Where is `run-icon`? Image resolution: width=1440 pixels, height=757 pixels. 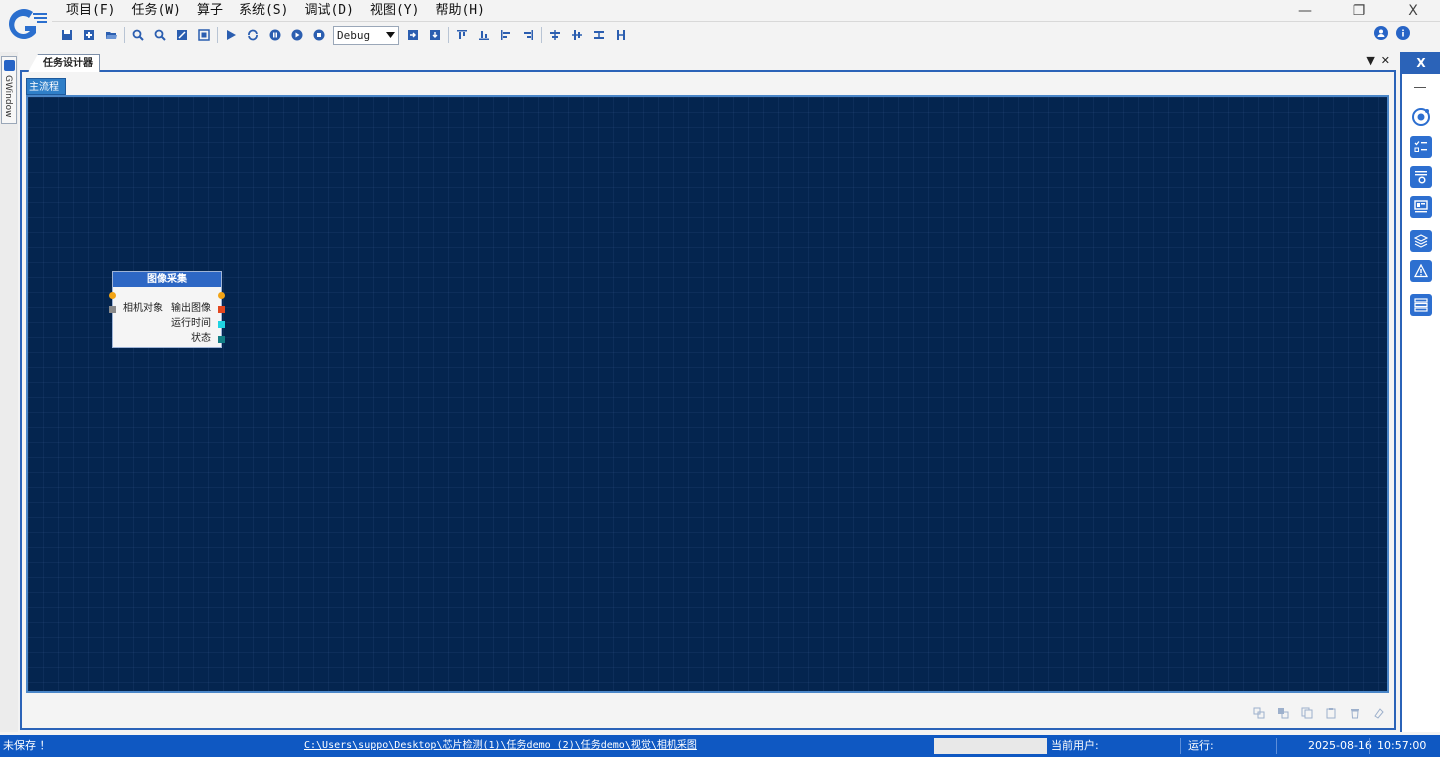 run-icon is located at coordinates (231, 35).